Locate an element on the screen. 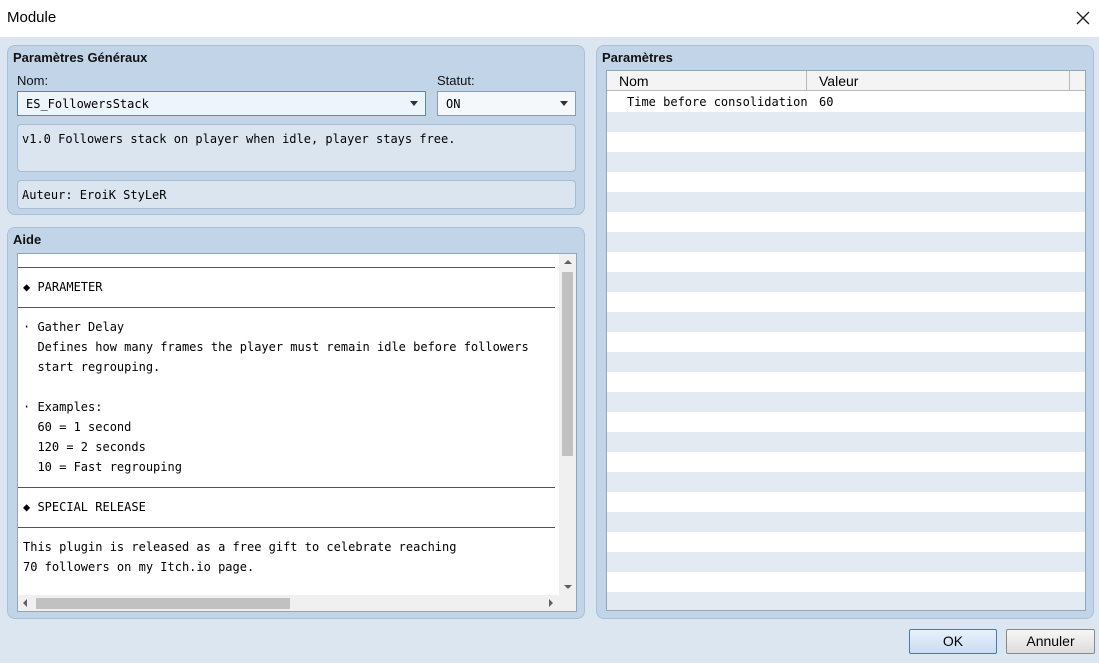 This screenshot has height=663, width=1099. scroll-right-button is located at coordinates (551, 603).